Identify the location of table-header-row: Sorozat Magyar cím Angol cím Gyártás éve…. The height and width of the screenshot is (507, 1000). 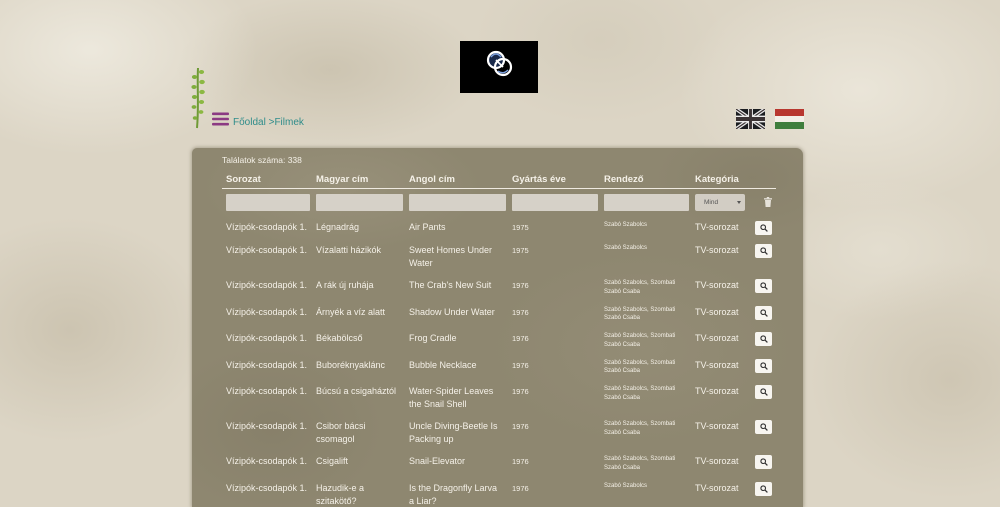
(499, 179).